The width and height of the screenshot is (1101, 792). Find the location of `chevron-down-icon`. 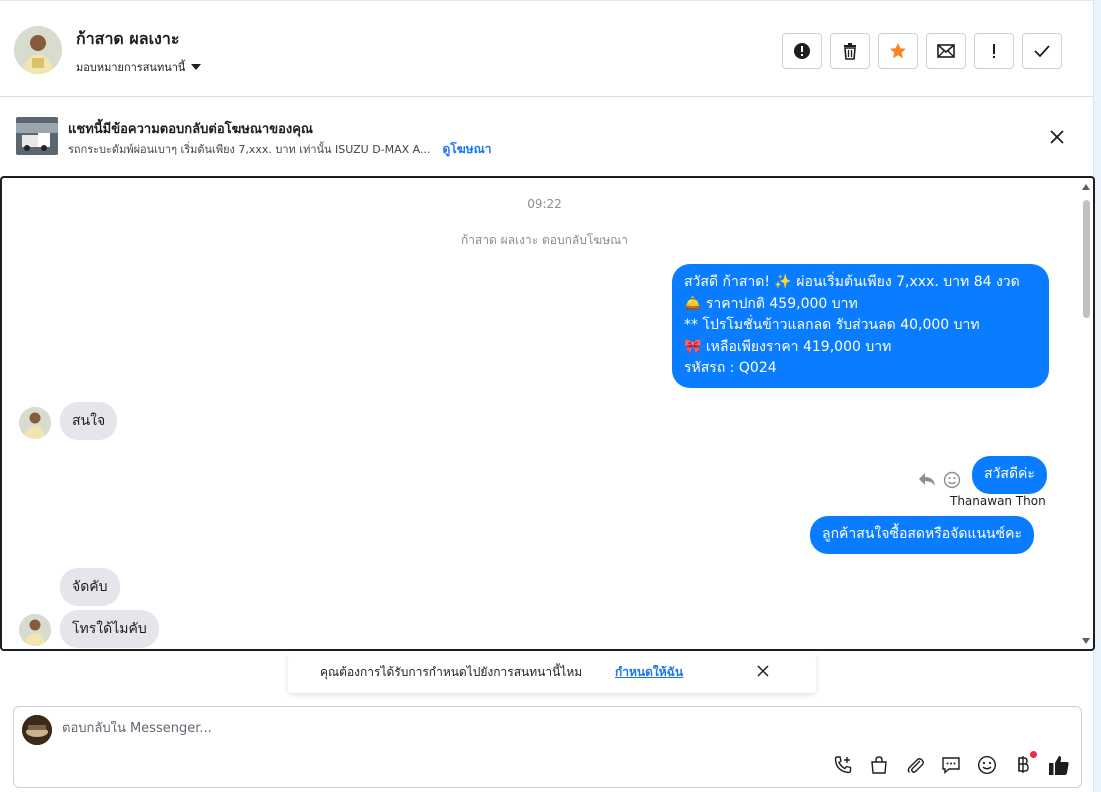

chevron-down-icon is located at coordinates (196, 67).